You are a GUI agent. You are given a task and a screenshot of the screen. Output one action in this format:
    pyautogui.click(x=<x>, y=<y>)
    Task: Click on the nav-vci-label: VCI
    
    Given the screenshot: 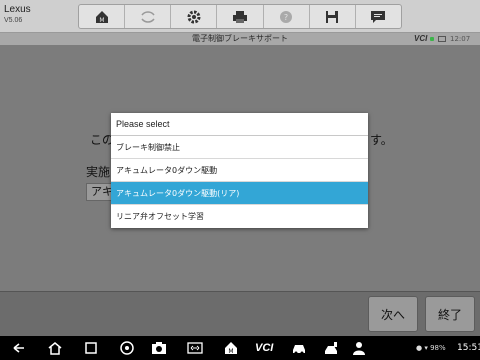 What is the action you would take?
    pyautogui.click(x=264, y=348)
    